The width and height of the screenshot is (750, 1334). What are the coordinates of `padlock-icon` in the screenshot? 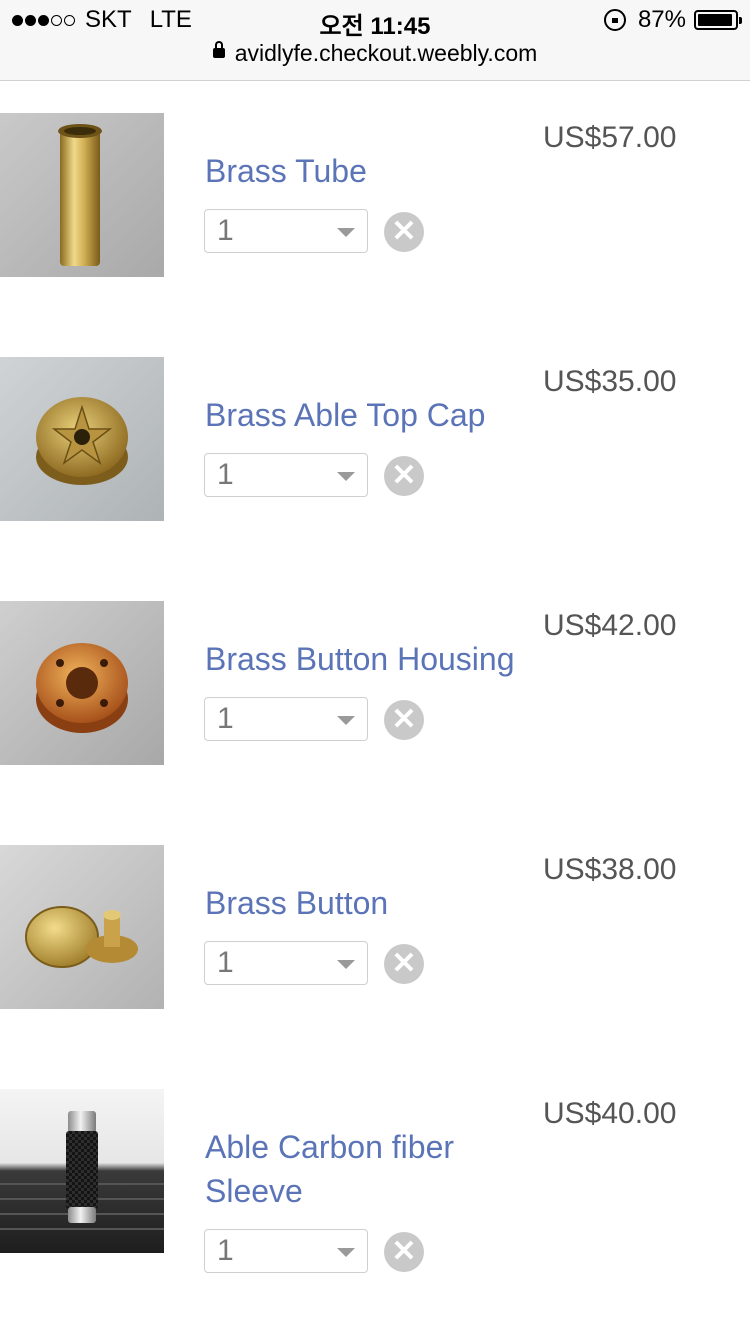 It's located at (218, 49).